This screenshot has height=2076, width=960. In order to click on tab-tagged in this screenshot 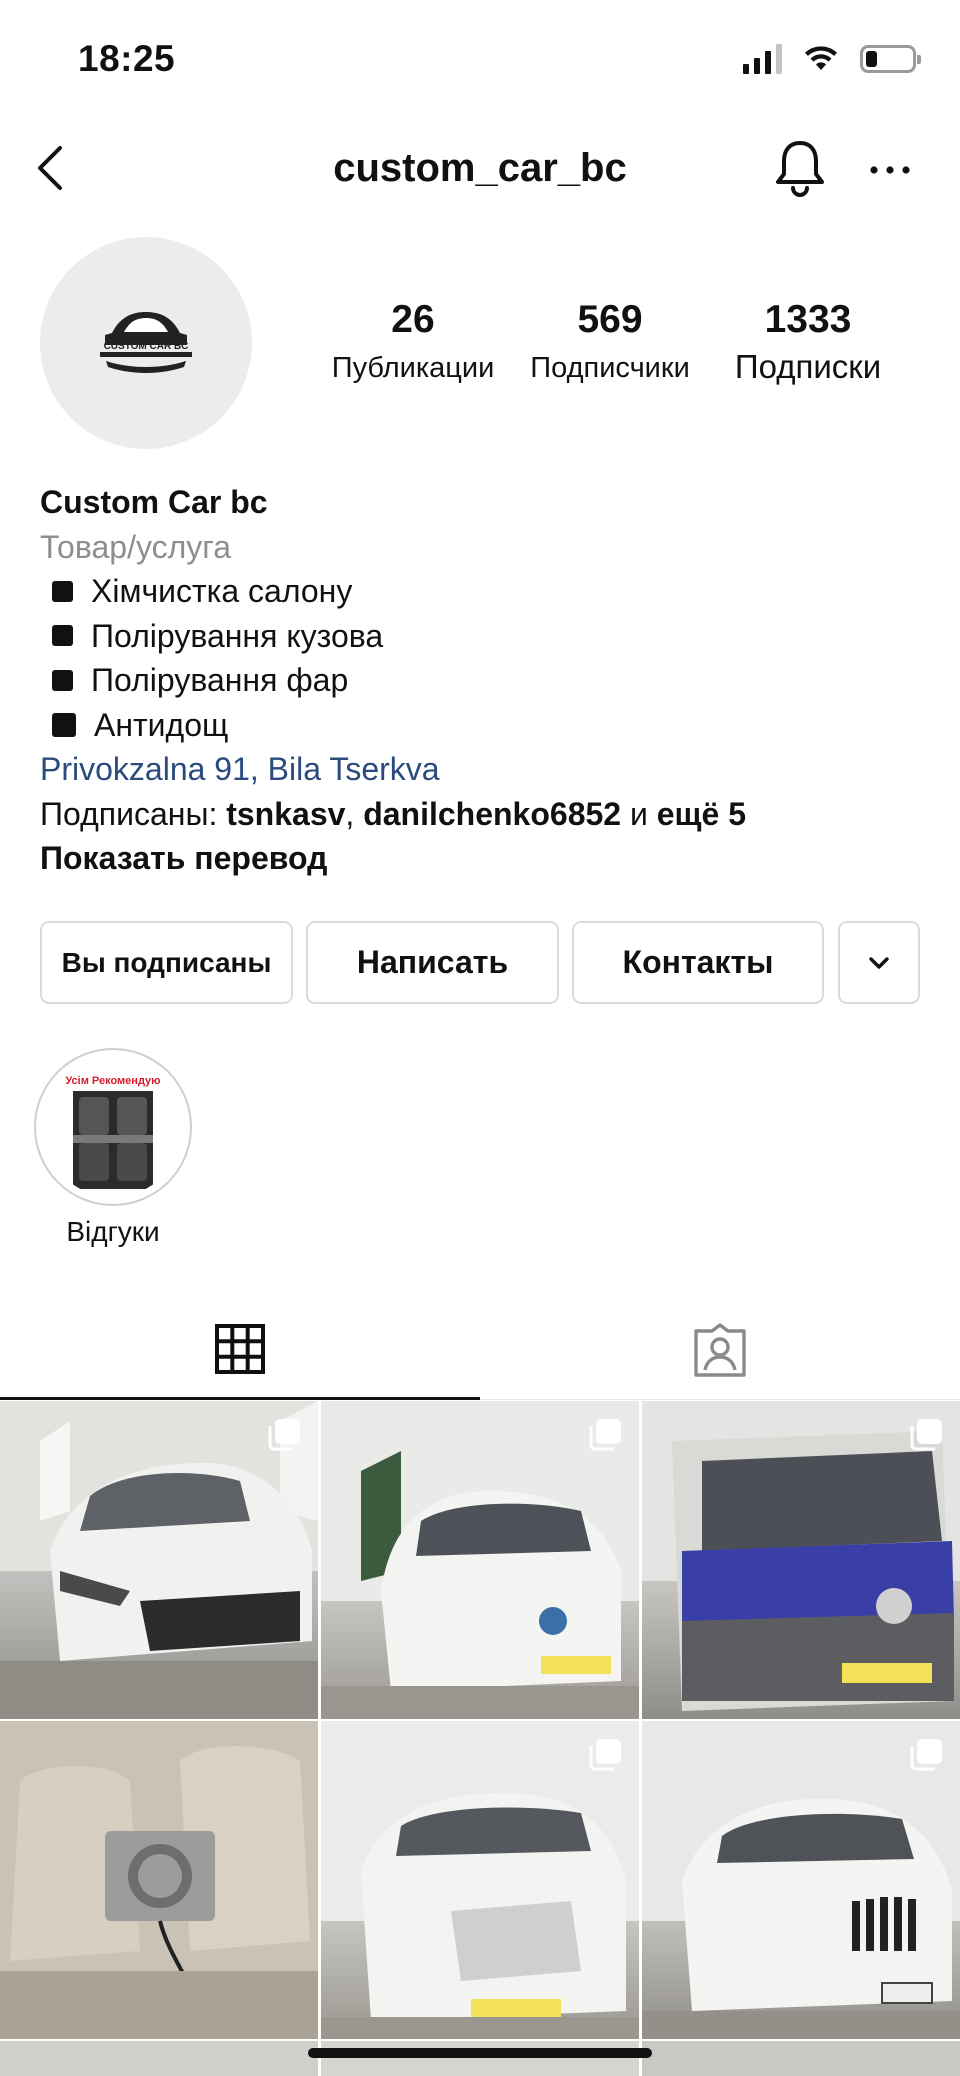, I will do `click(720, 1350)`.